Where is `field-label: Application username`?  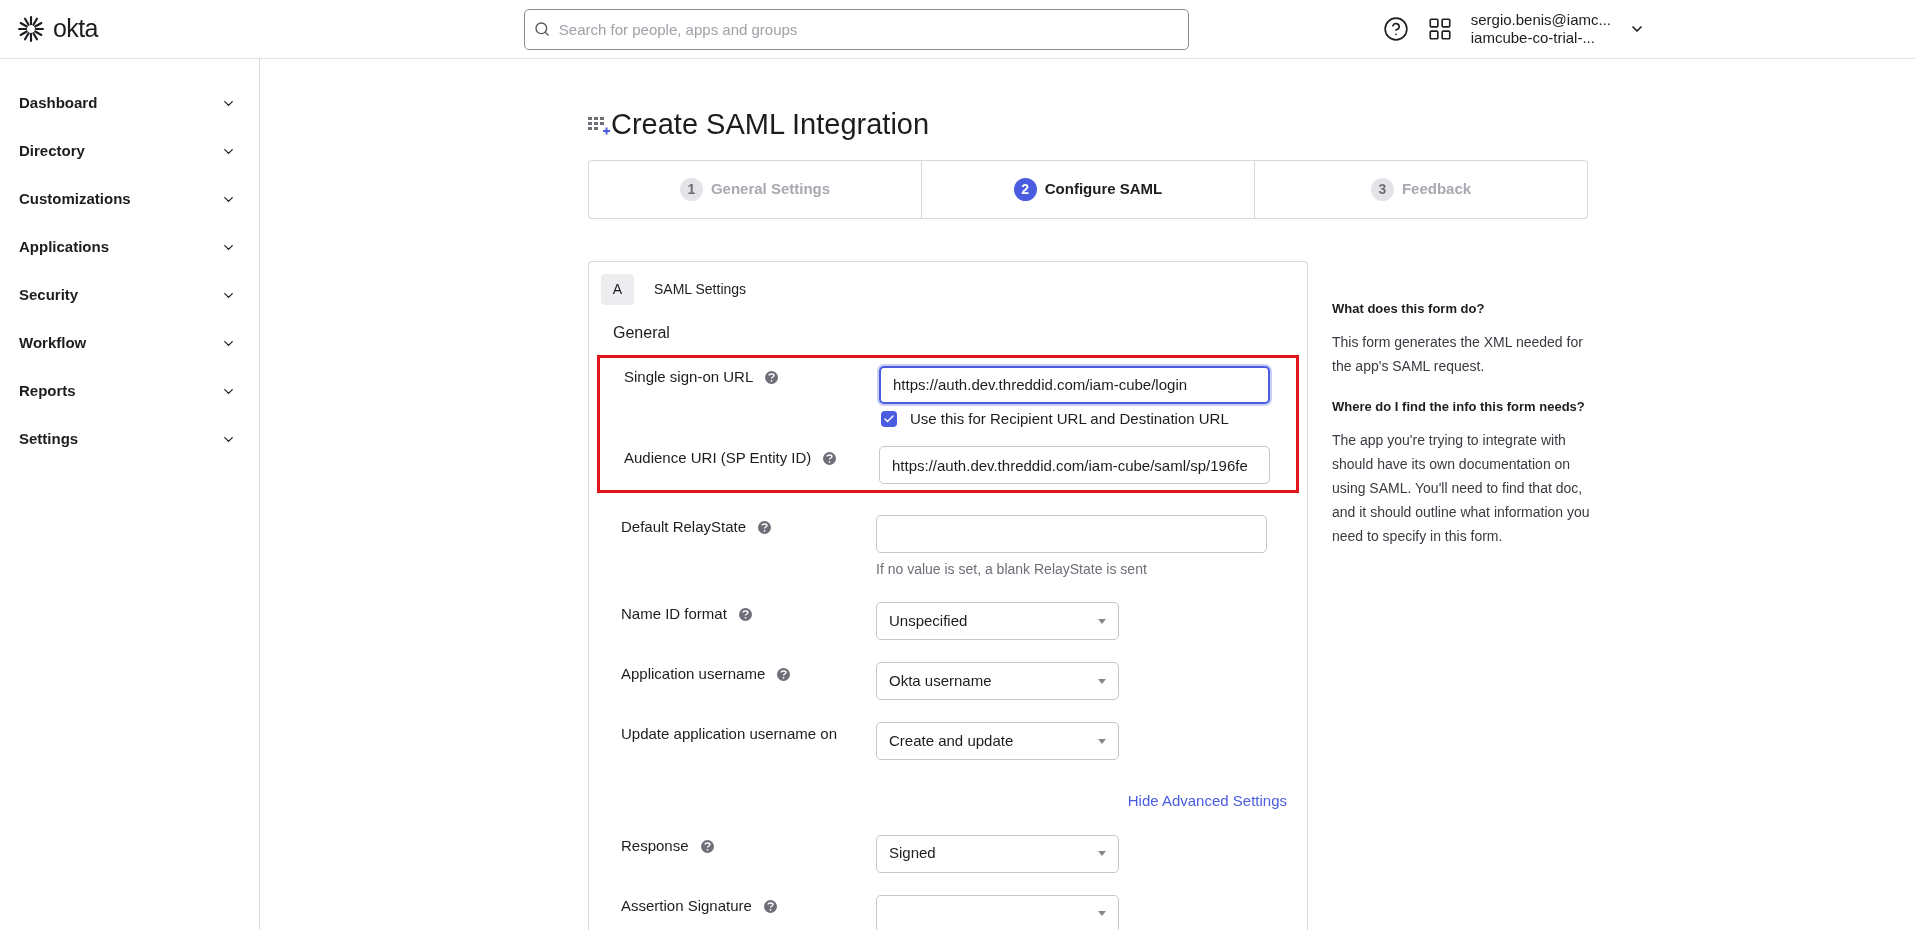 field-label: Application username is located at coordinates (693, 673).